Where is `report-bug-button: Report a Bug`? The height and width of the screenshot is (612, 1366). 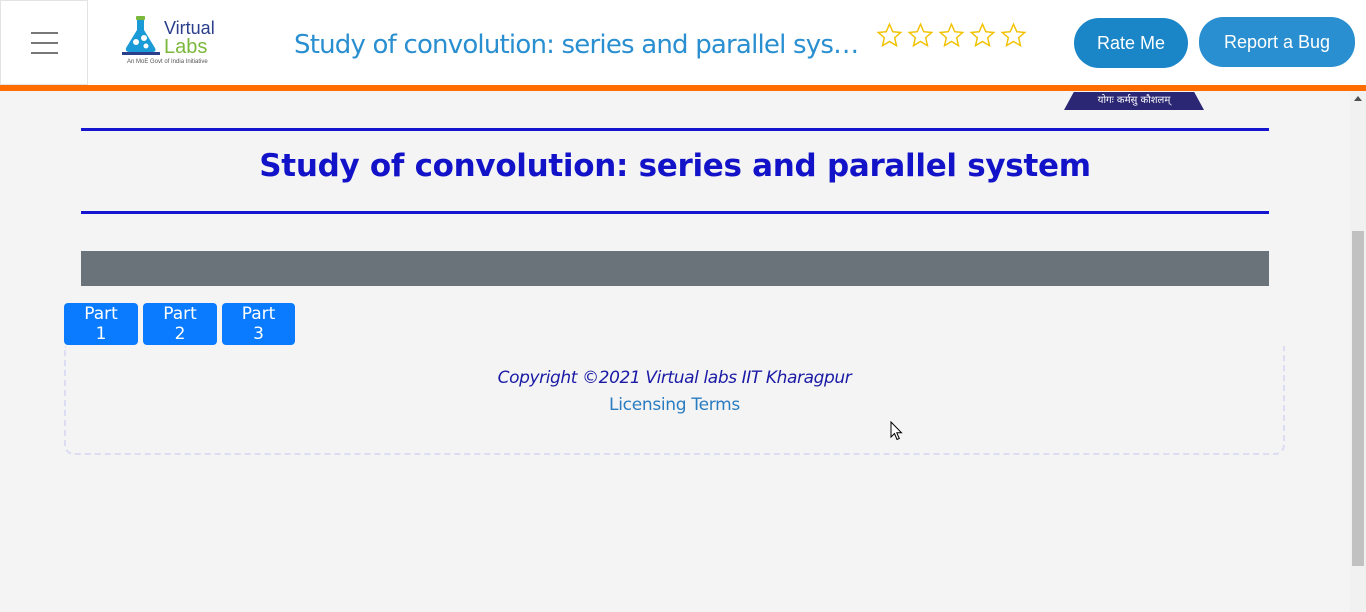
report-bug-button: Report a Bug is located at coordinates (1277, 42).